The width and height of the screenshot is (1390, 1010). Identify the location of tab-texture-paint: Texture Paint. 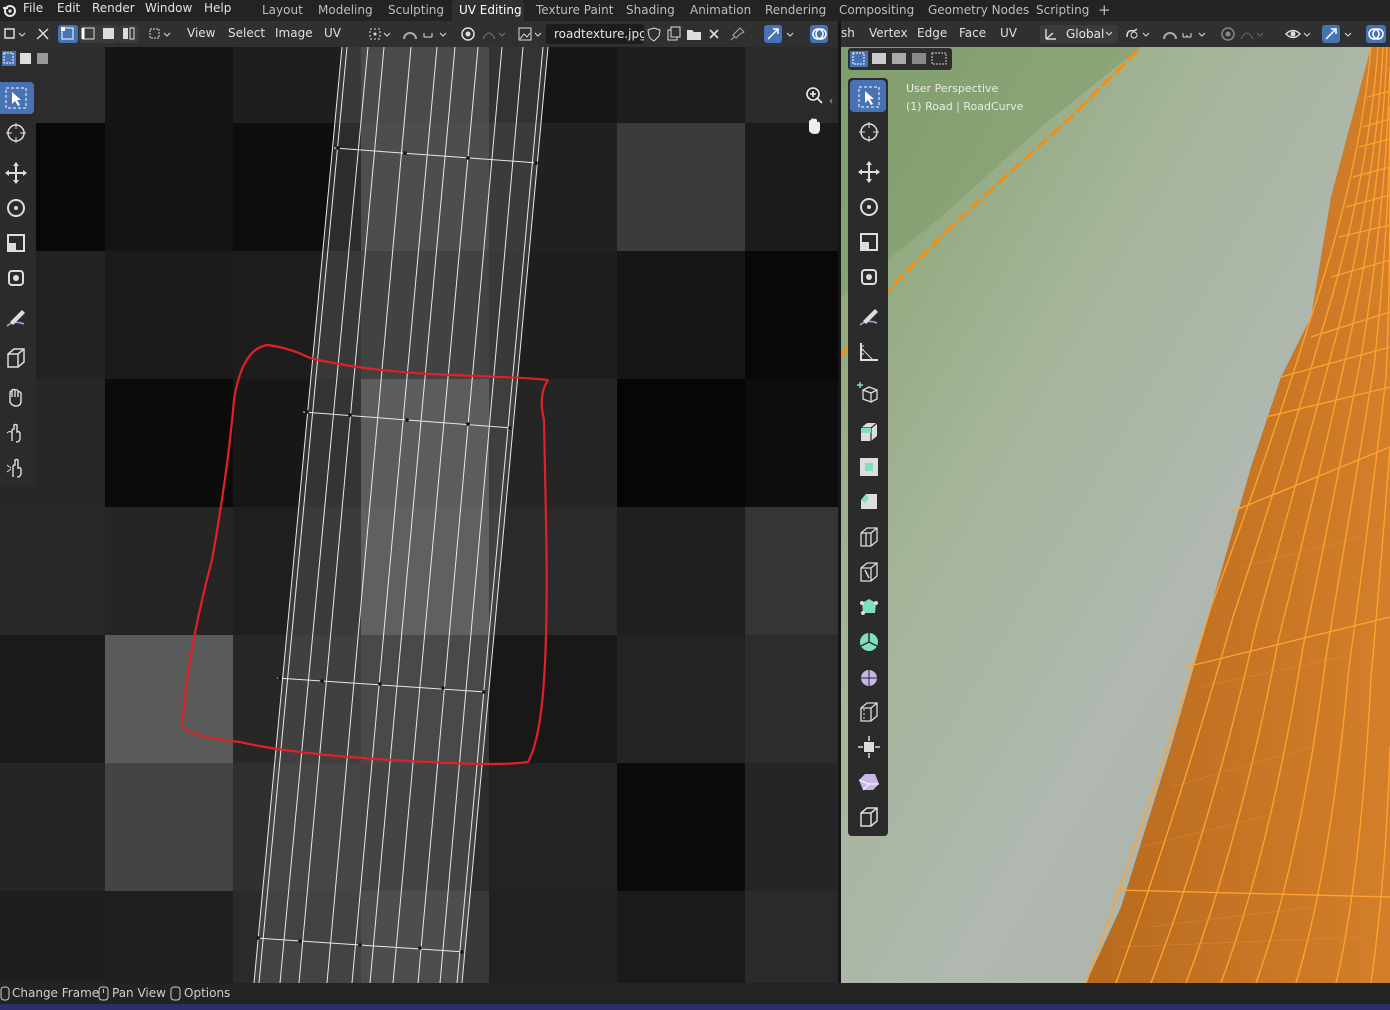
(574, 10).